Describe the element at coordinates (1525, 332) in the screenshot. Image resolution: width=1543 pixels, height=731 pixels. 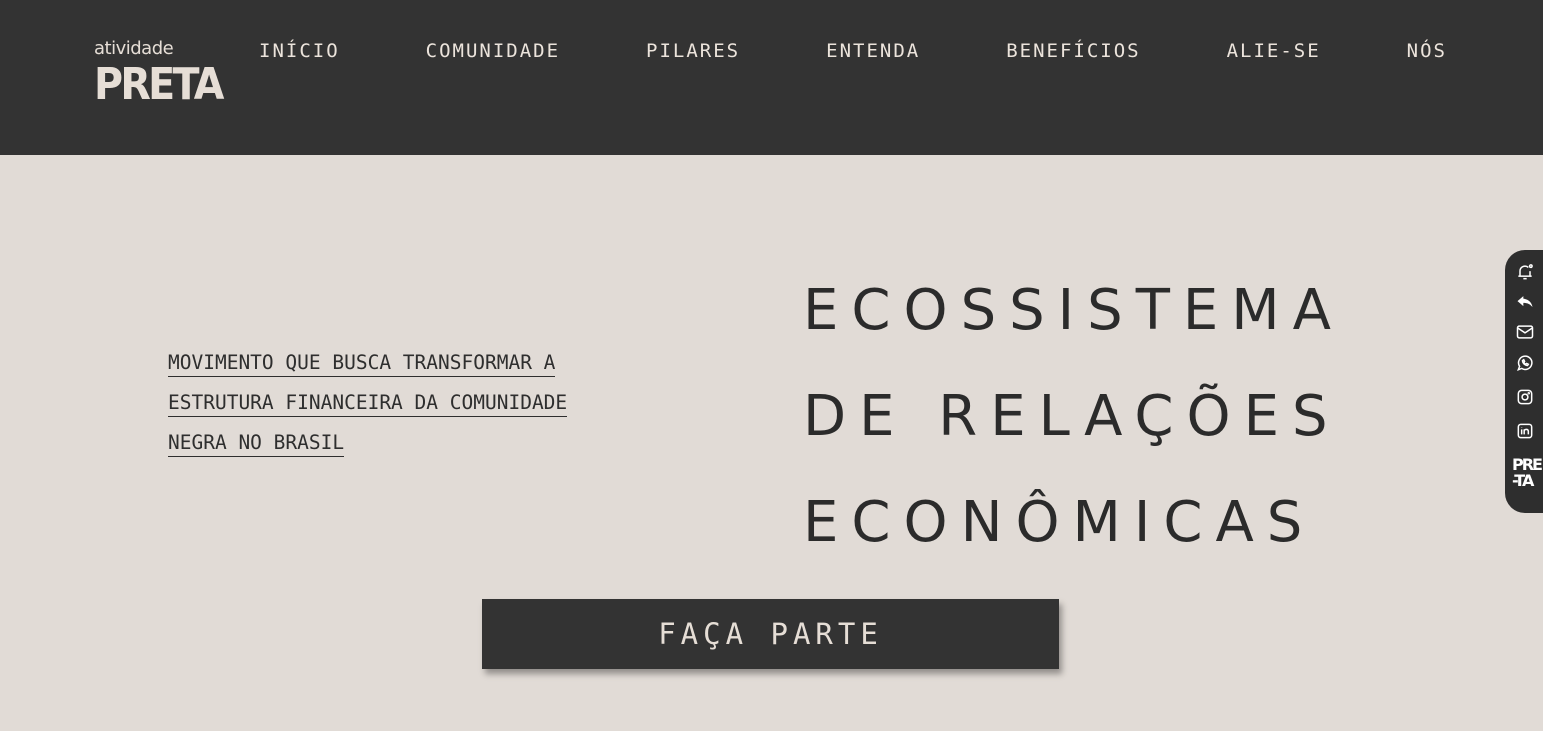
I see `mail-icon` at that location.